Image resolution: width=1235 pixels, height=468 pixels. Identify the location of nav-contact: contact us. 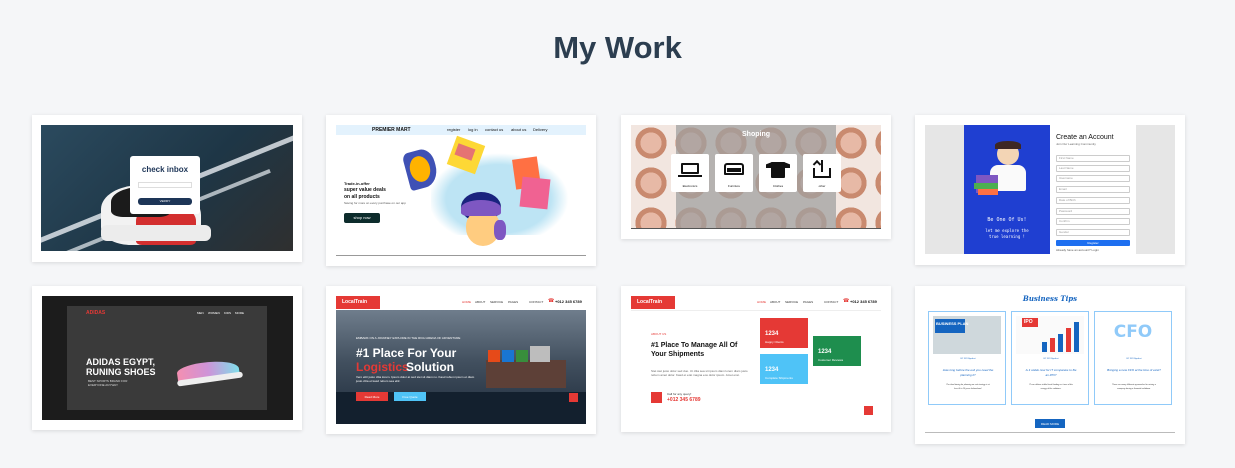
(494, 129).